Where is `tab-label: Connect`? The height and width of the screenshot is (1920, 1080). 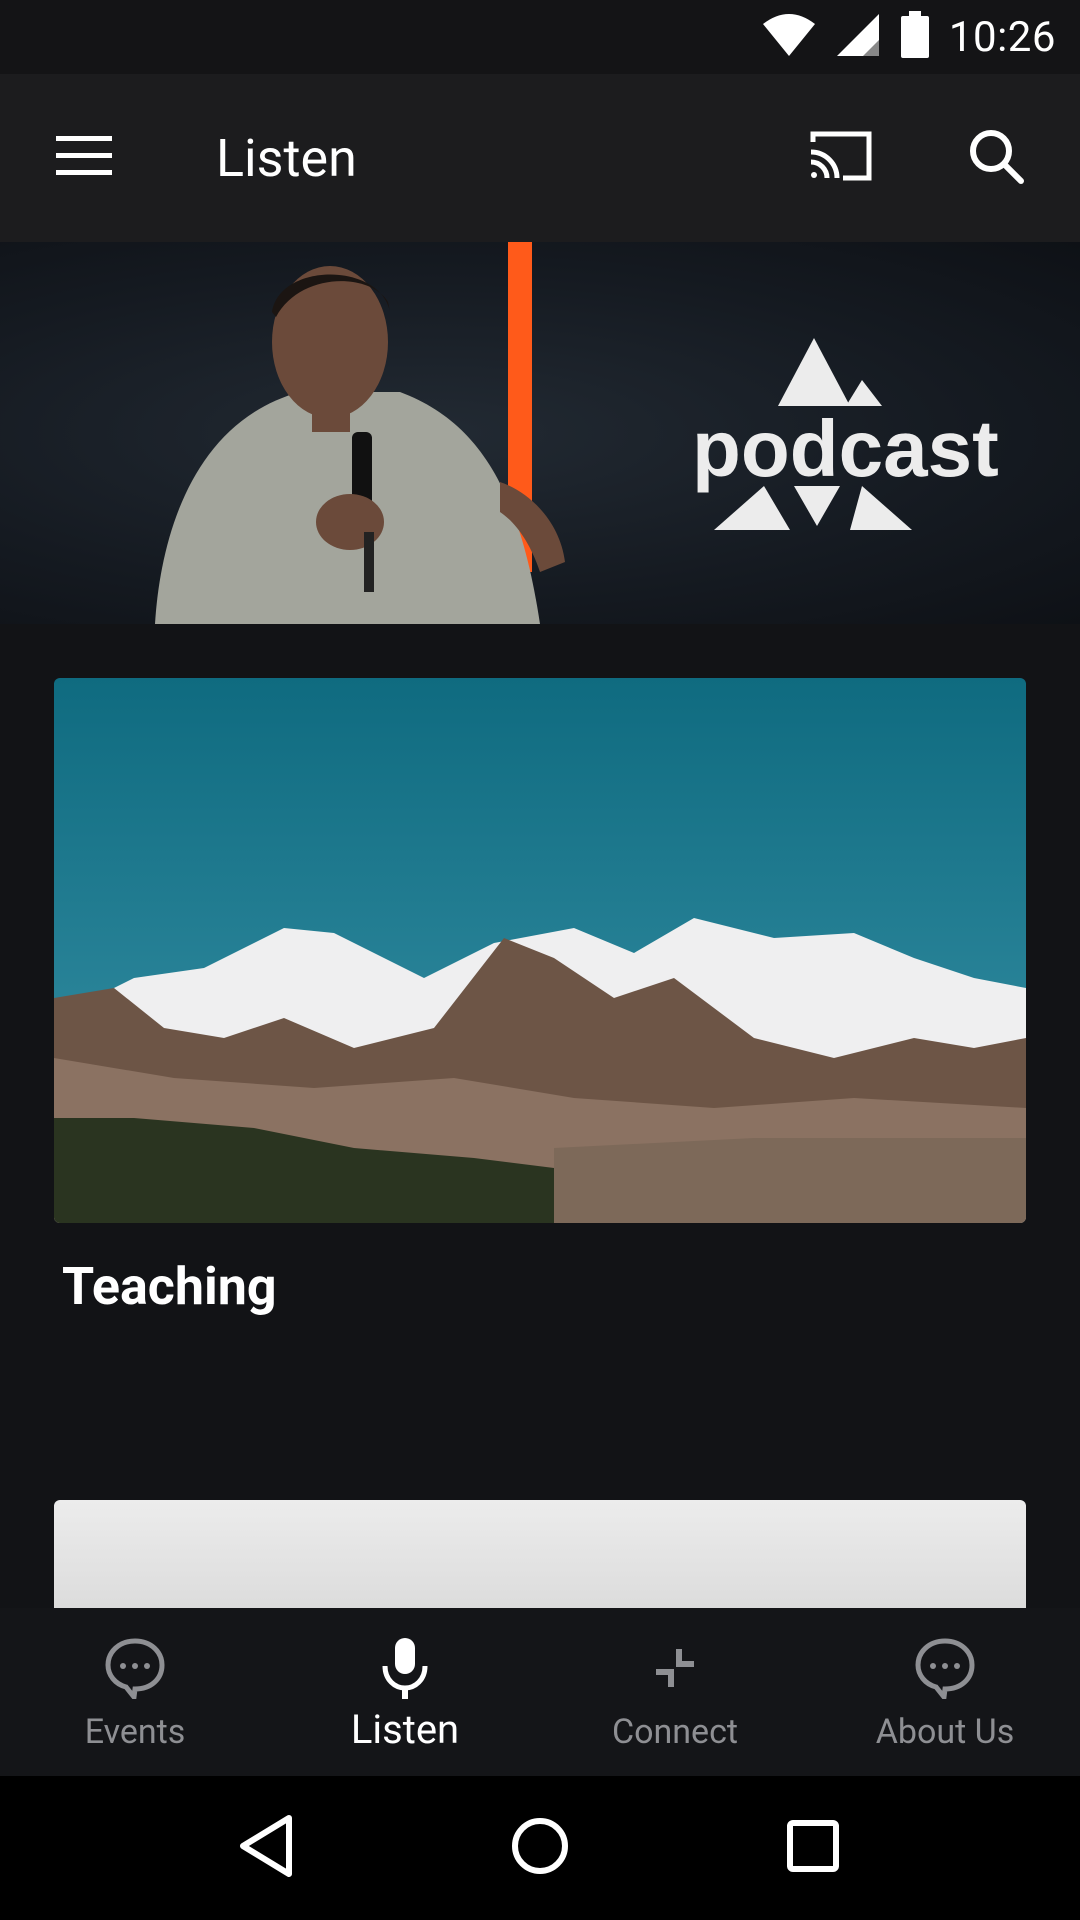 tab-label: Connect is located at coordinates (675, 1732).